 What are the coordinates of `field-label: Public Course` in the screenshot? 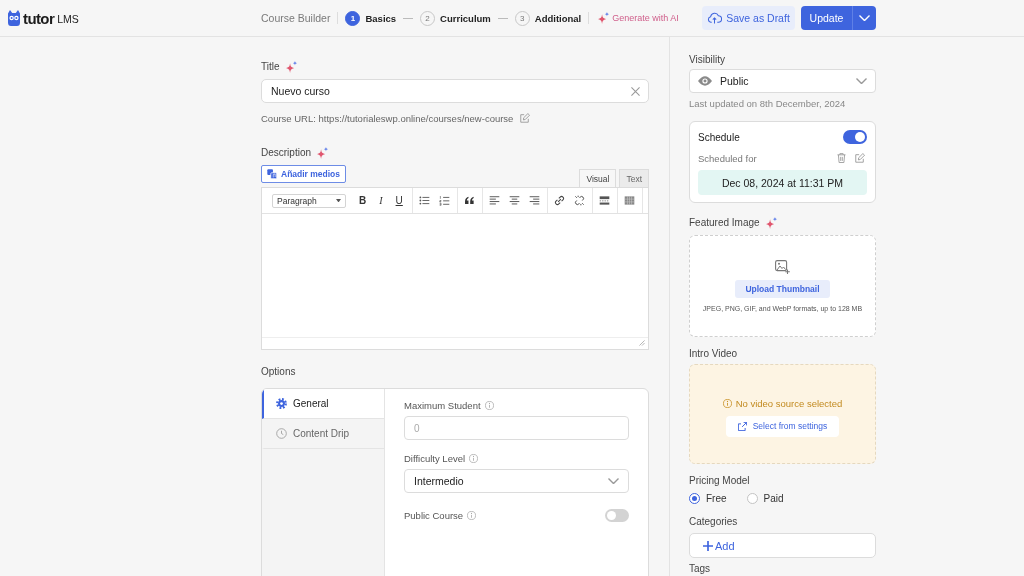 It's located at (434, 515).